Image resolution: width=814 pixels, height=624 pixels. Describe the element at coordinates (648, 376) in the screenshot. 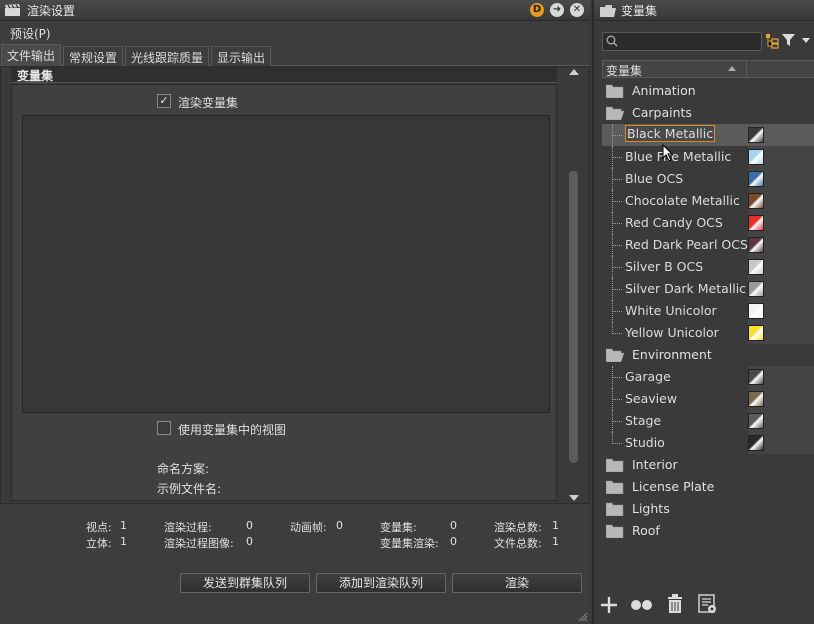

I see `tree-item-label: Garage` at that location.